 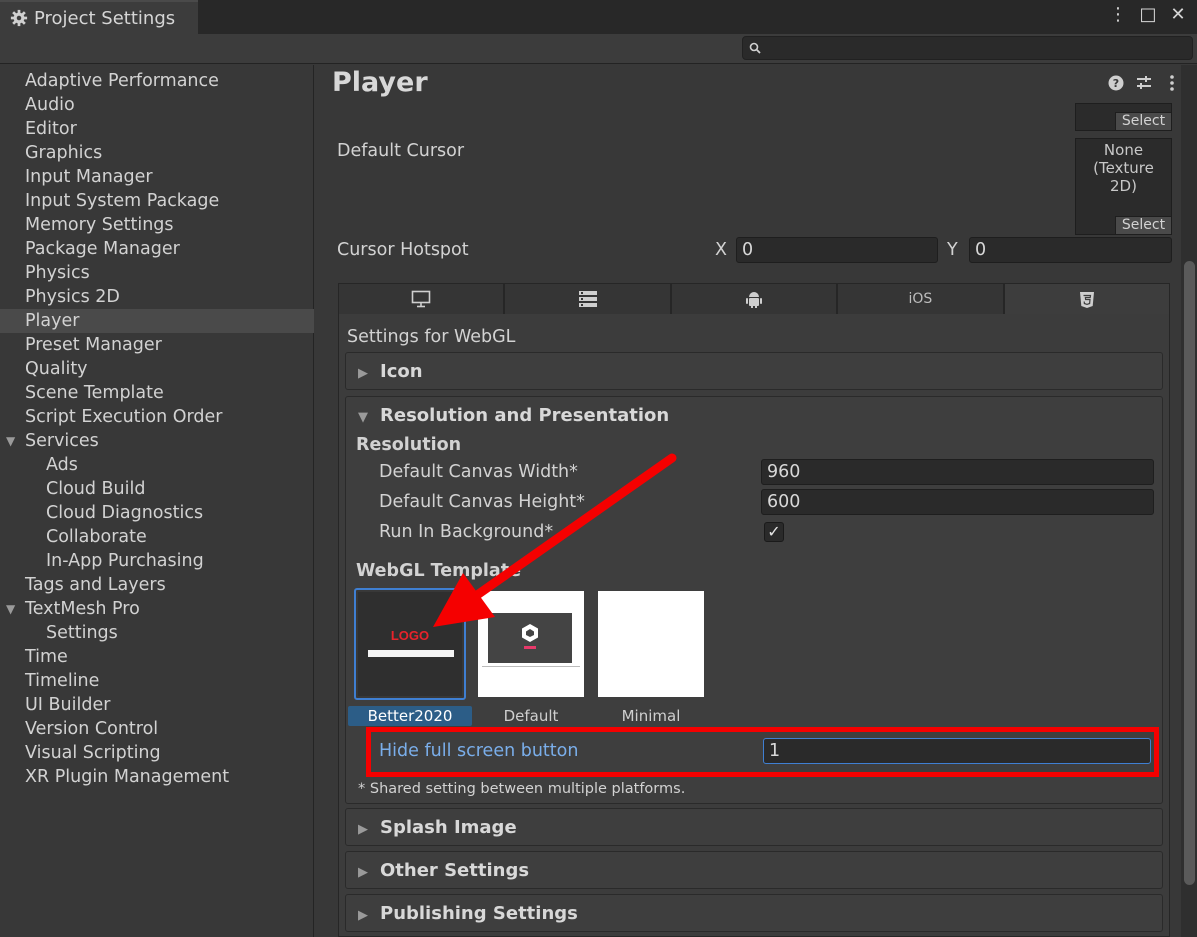 I want to click on sidebar-item-settings: Settings, so click(x=157, y=633).